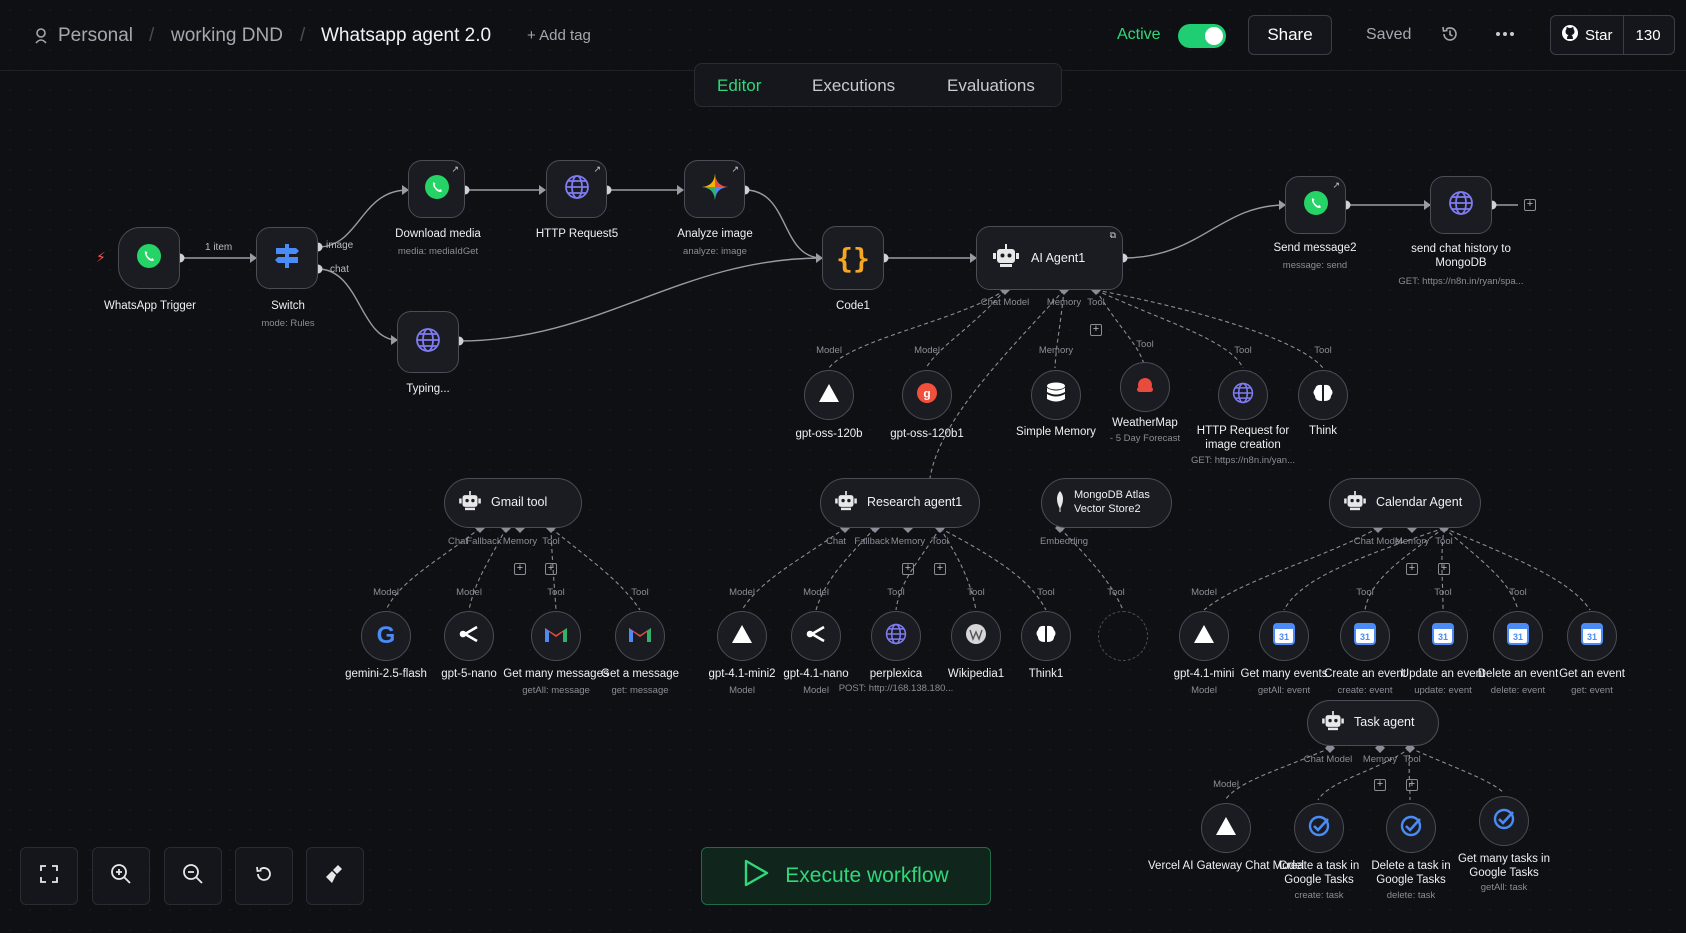  I want to click on external-link-icon: ↗, so click(455, 169).